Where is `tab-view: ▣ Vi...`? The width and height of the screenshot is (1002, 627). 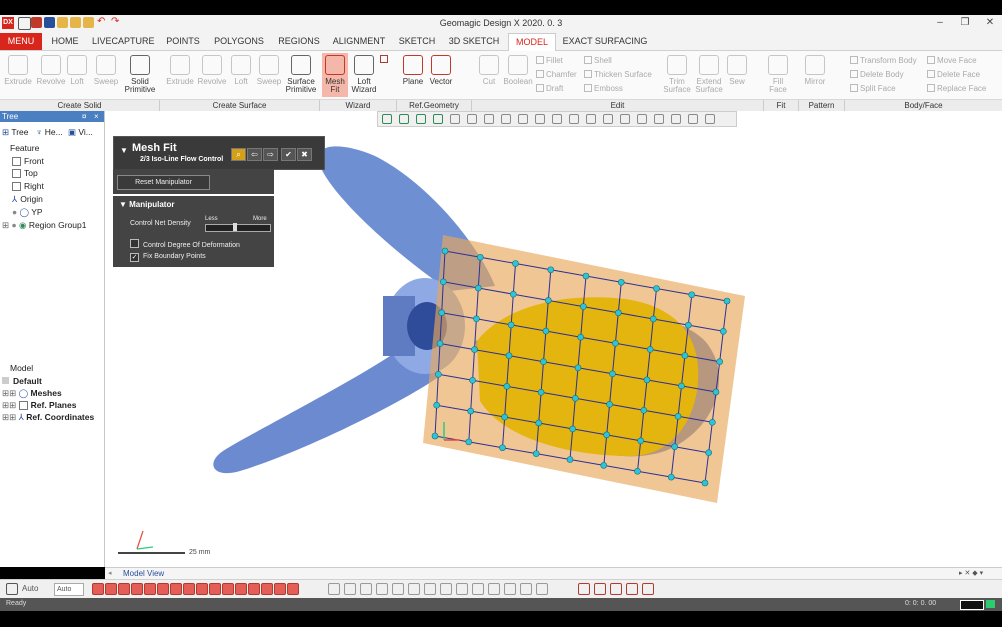 tab-view: ▣ Vi... is located at coordinates (80, 132).